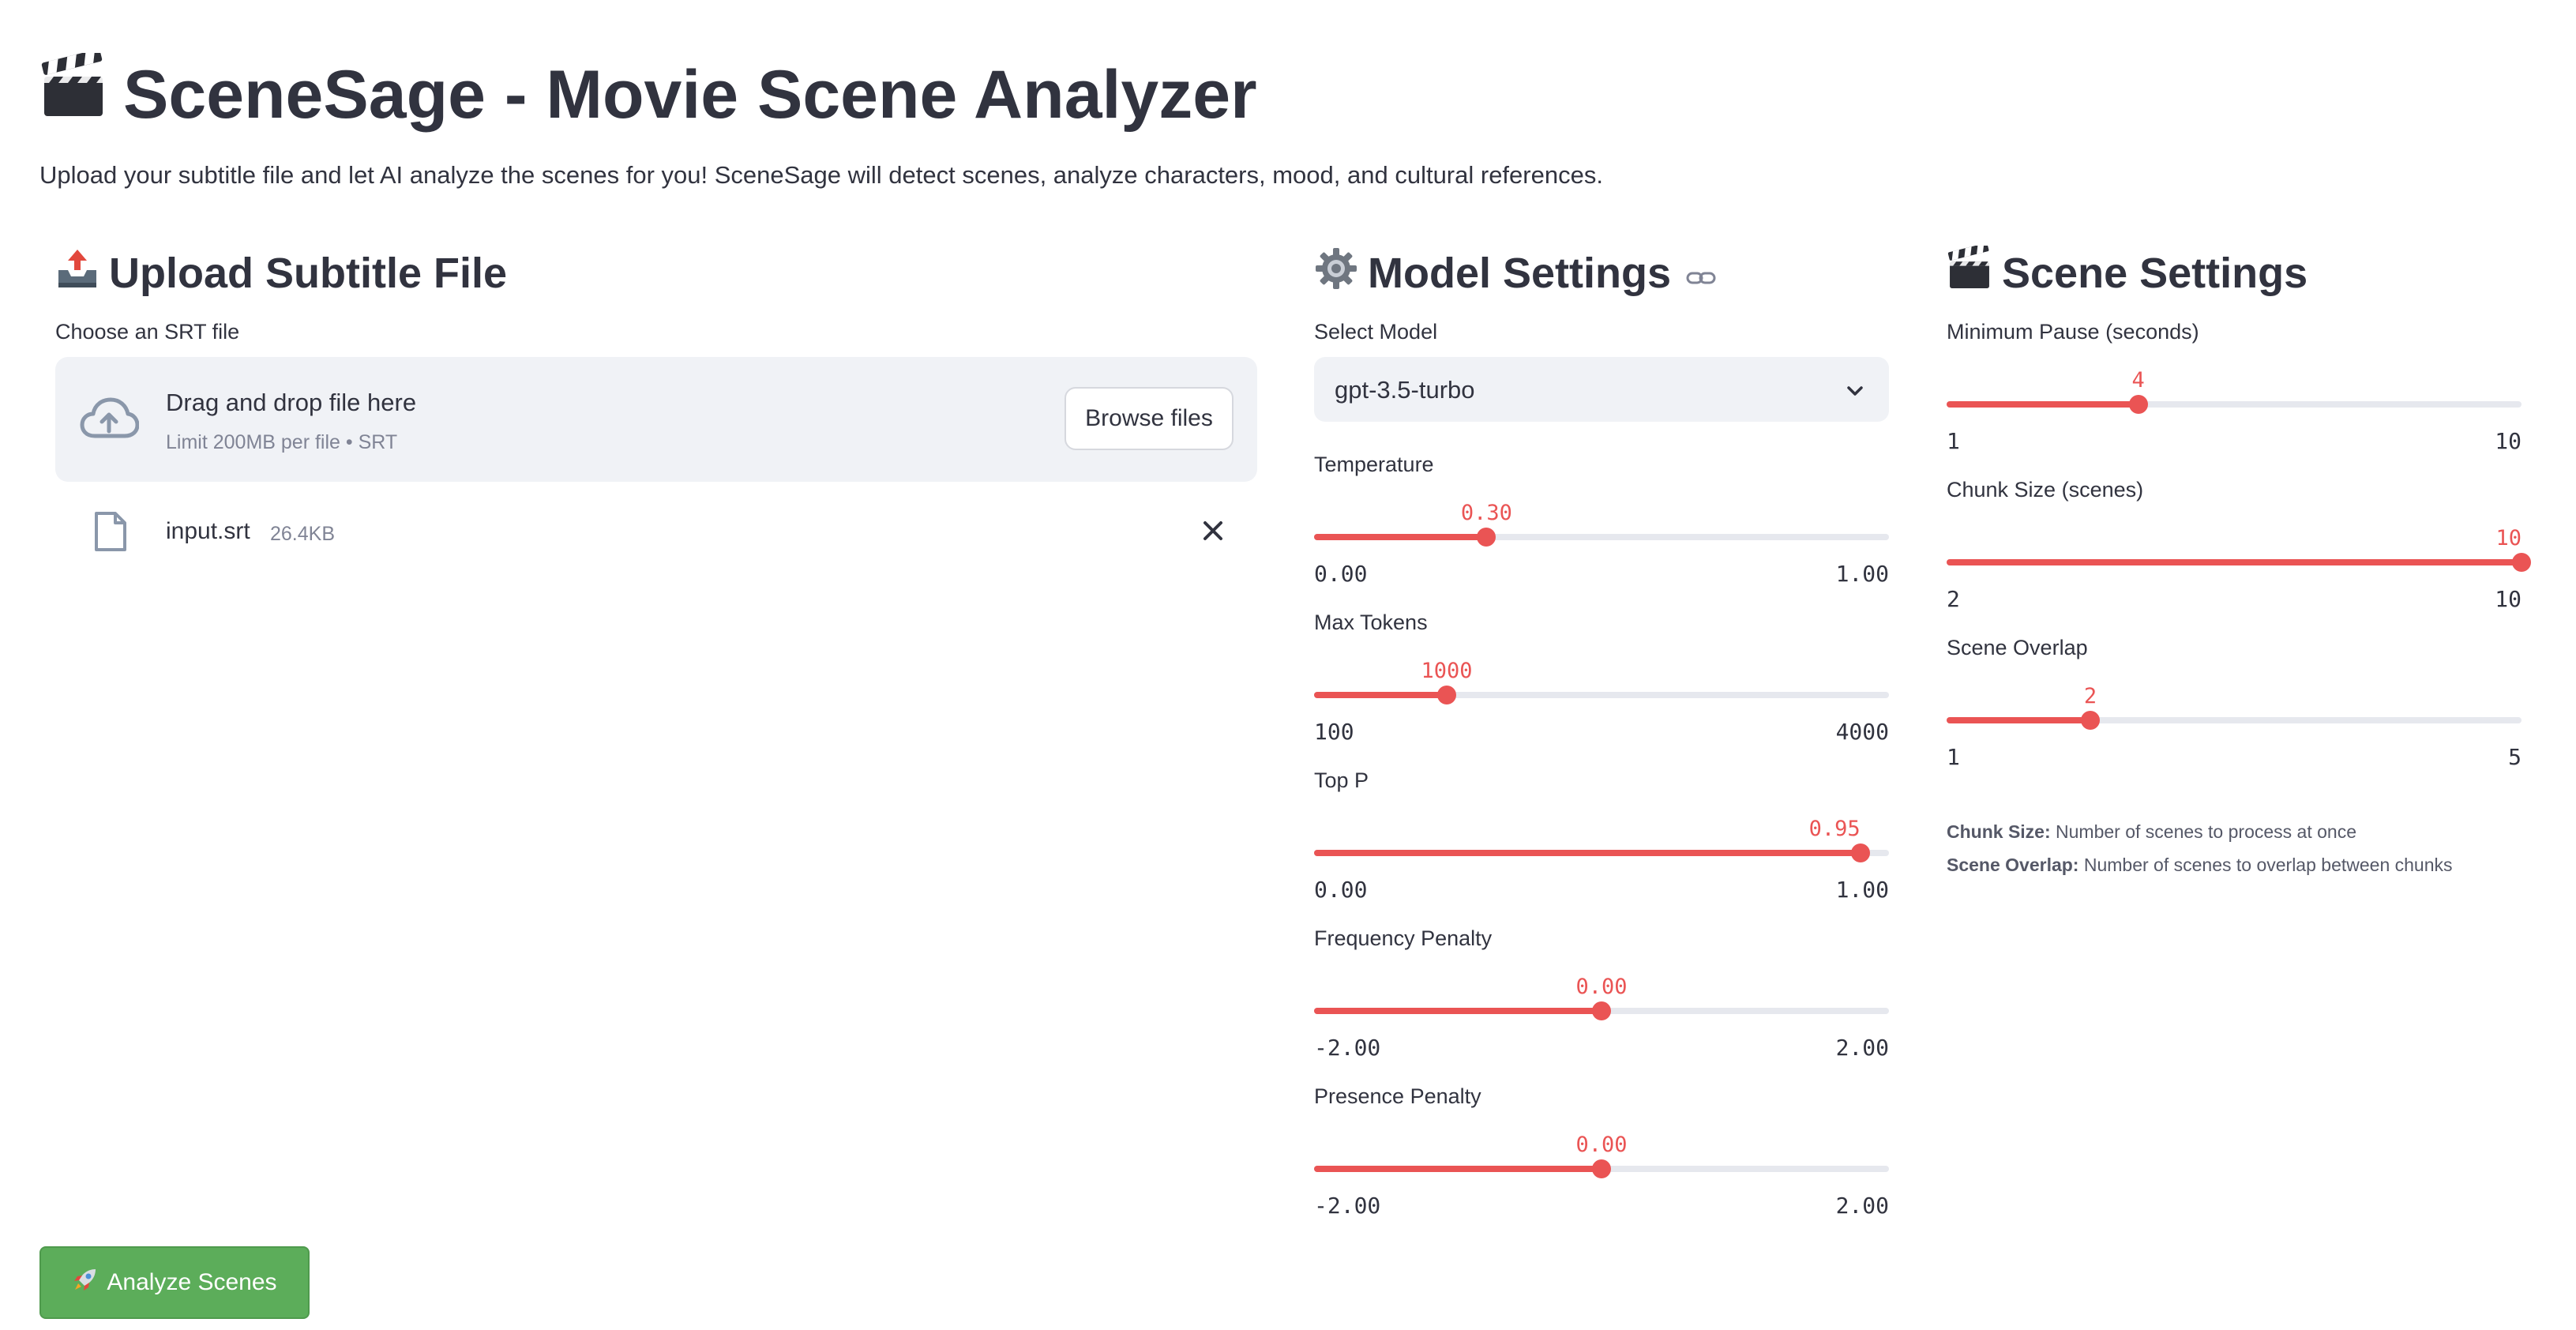  I want to click on select-model-label: Select Model, so click(1376, 332).